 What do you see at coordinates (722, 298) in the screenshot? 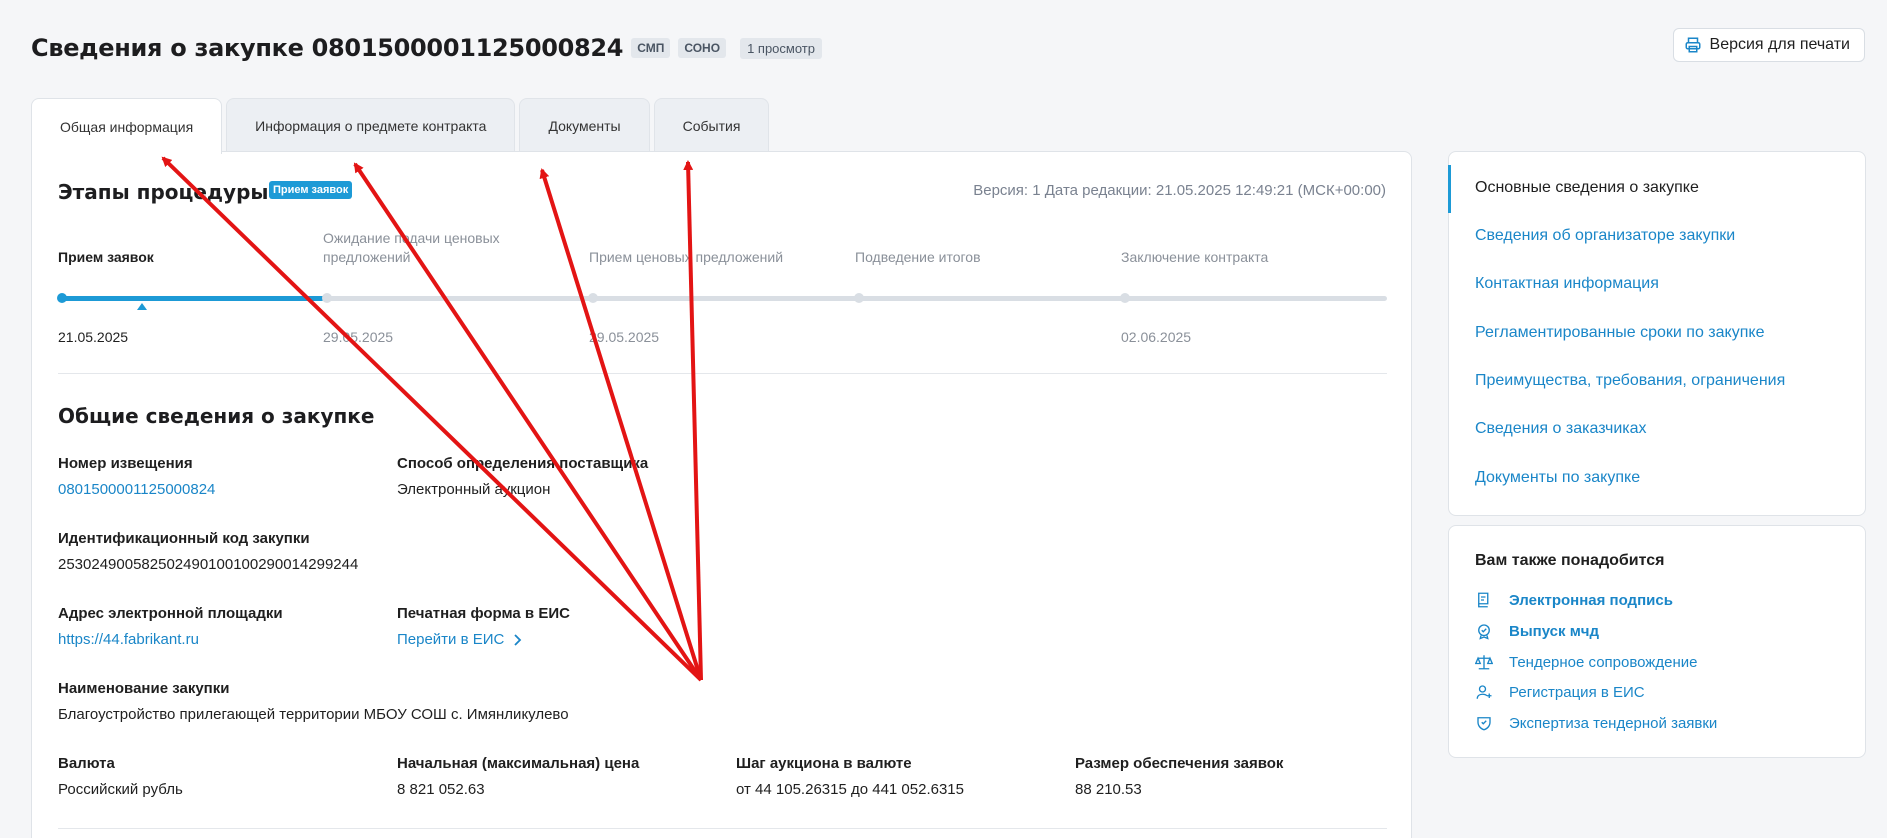
I see `stages-timeline` at bounding box center [722, 298].